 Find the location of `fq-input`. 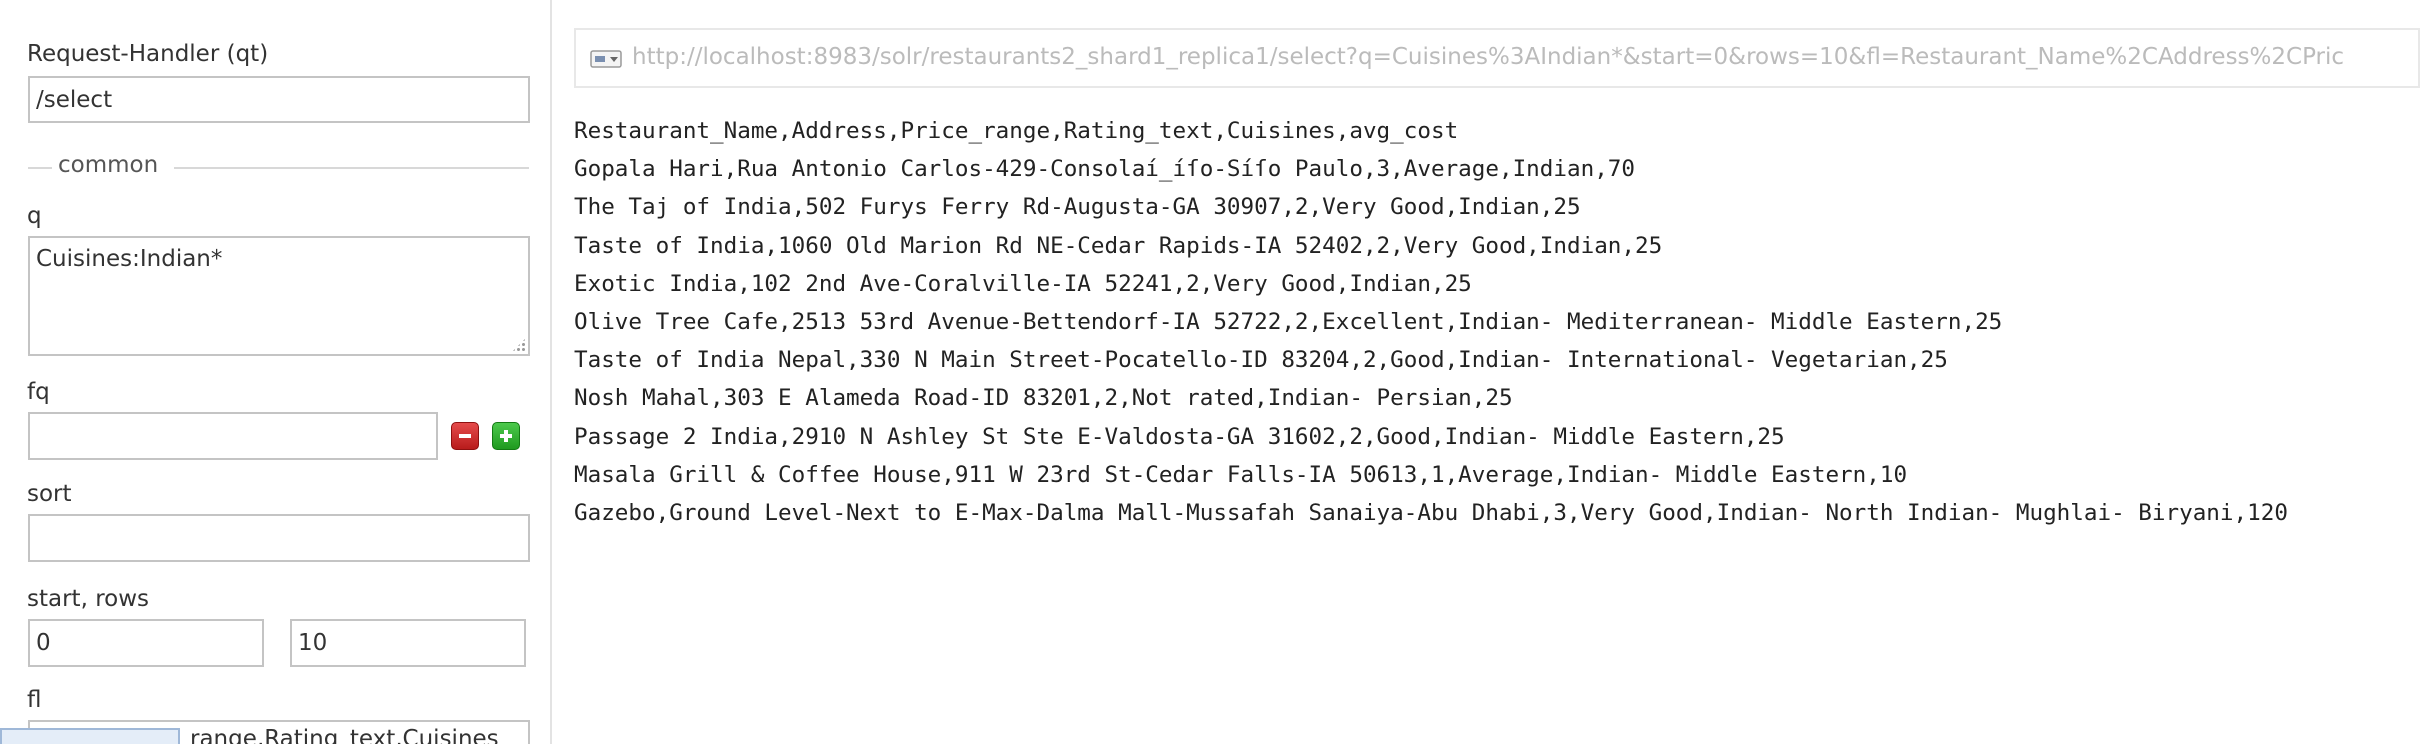

fq-input is located at coordinates (233, 436).